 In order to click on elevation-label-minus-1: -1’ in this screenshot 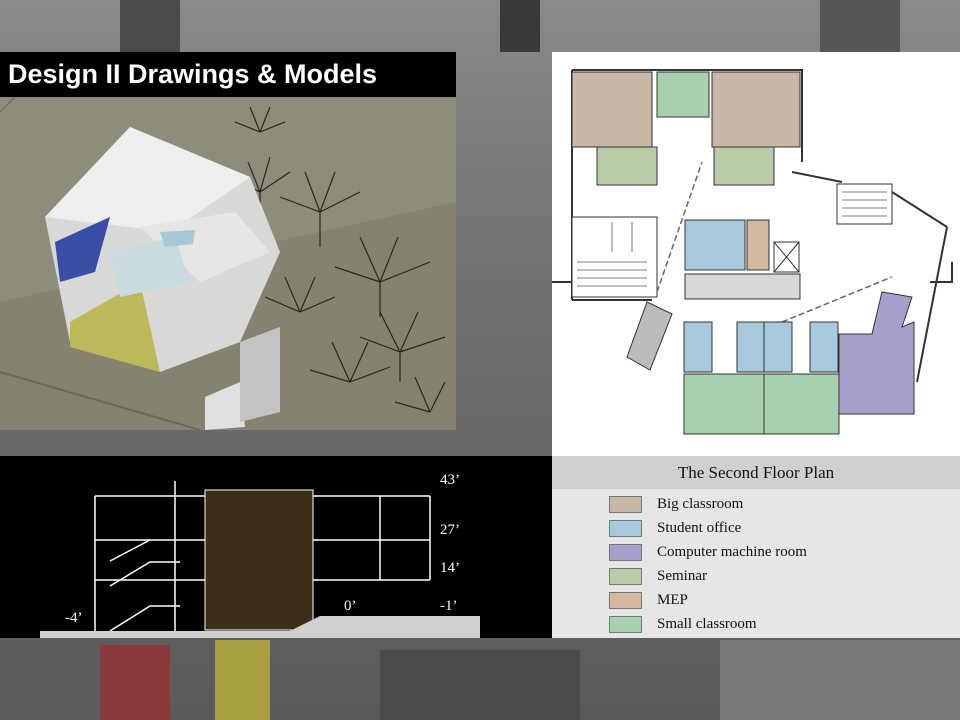, I will do `click(449, 606)`.